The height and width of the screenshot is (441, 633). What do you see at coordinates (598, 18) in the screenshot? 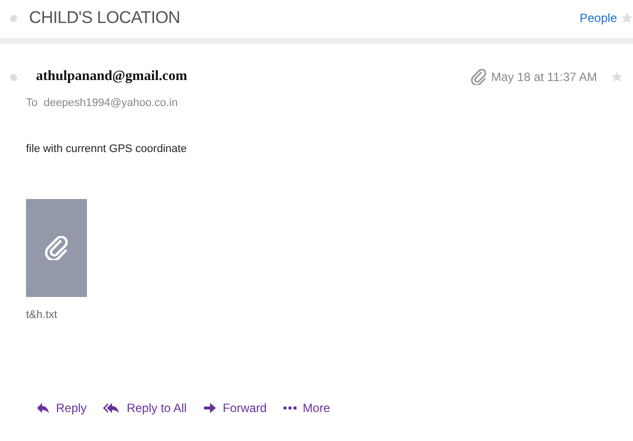
I see `people-link: People` at bounding box center [598, 18].